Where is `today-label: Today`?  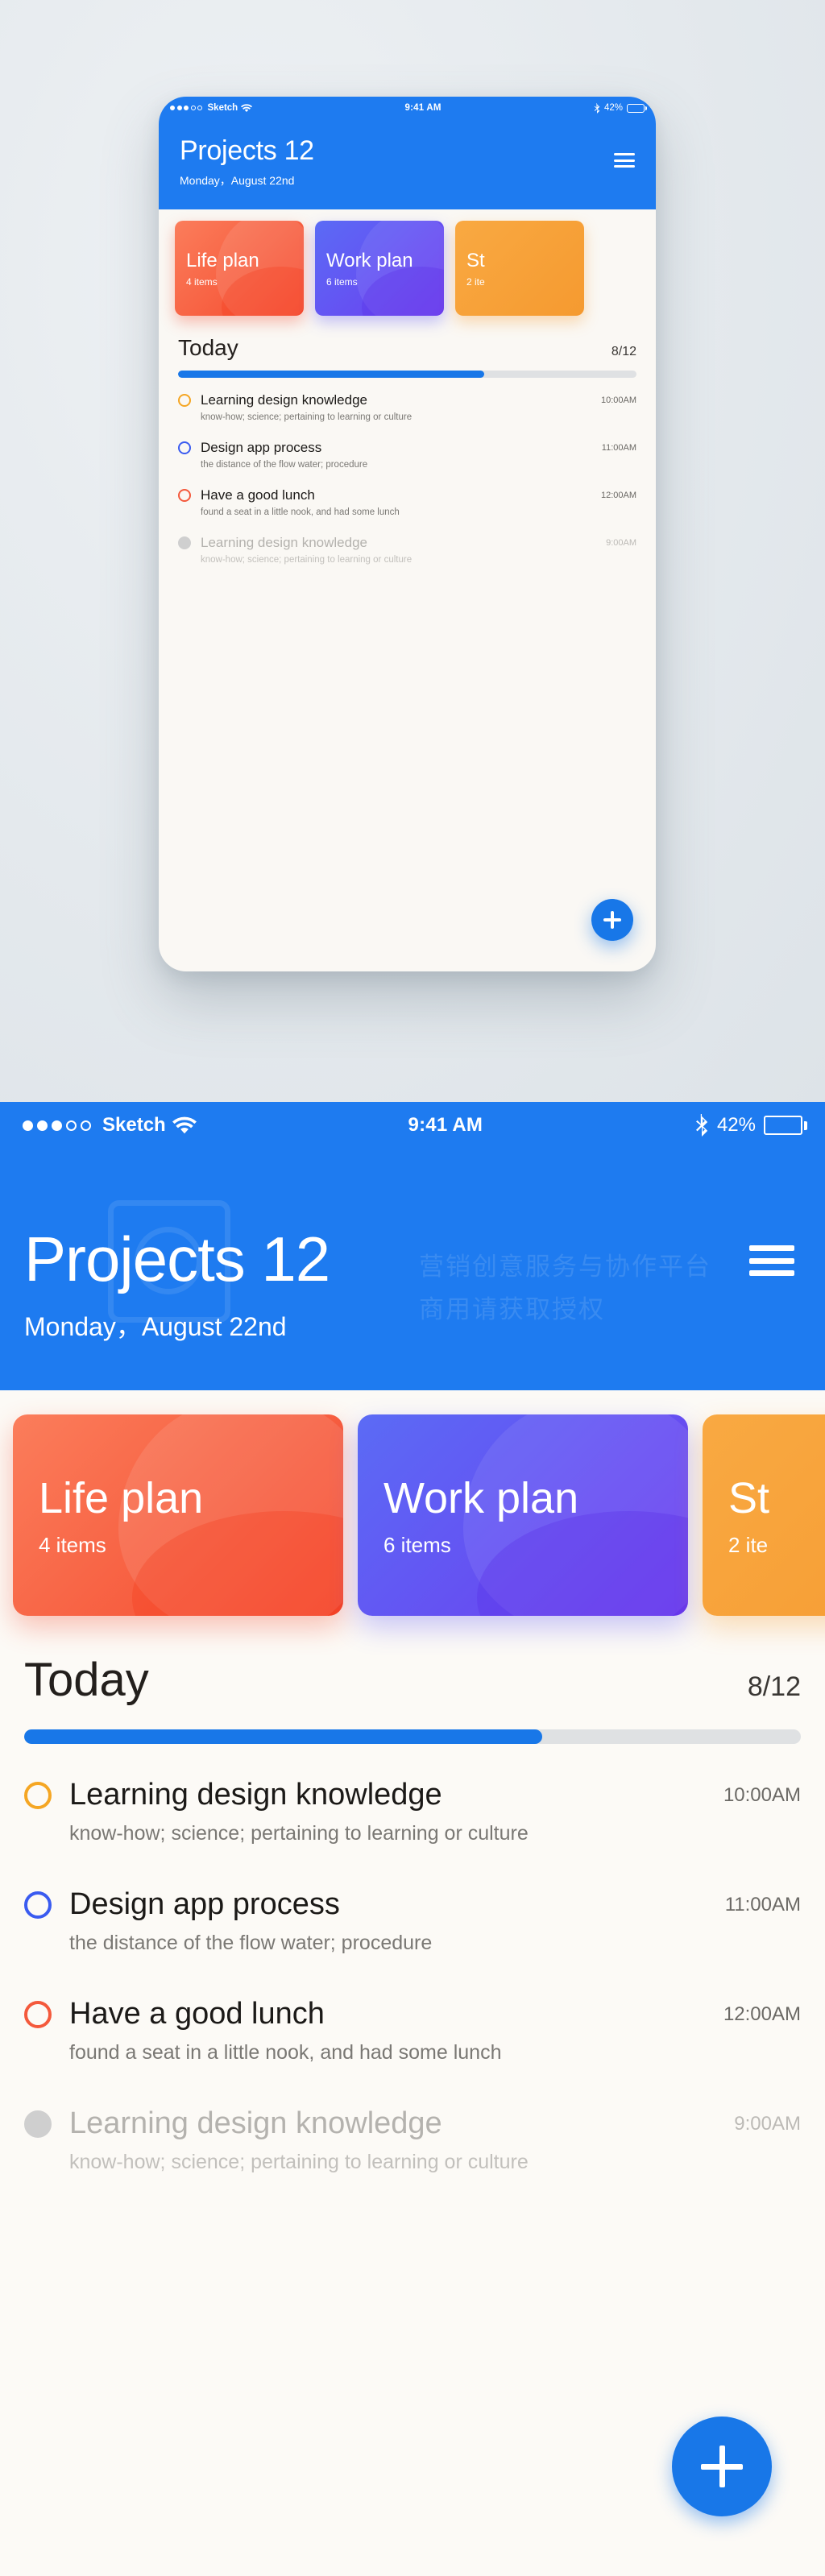
today-label: Today is located at coordinates (208, 347).